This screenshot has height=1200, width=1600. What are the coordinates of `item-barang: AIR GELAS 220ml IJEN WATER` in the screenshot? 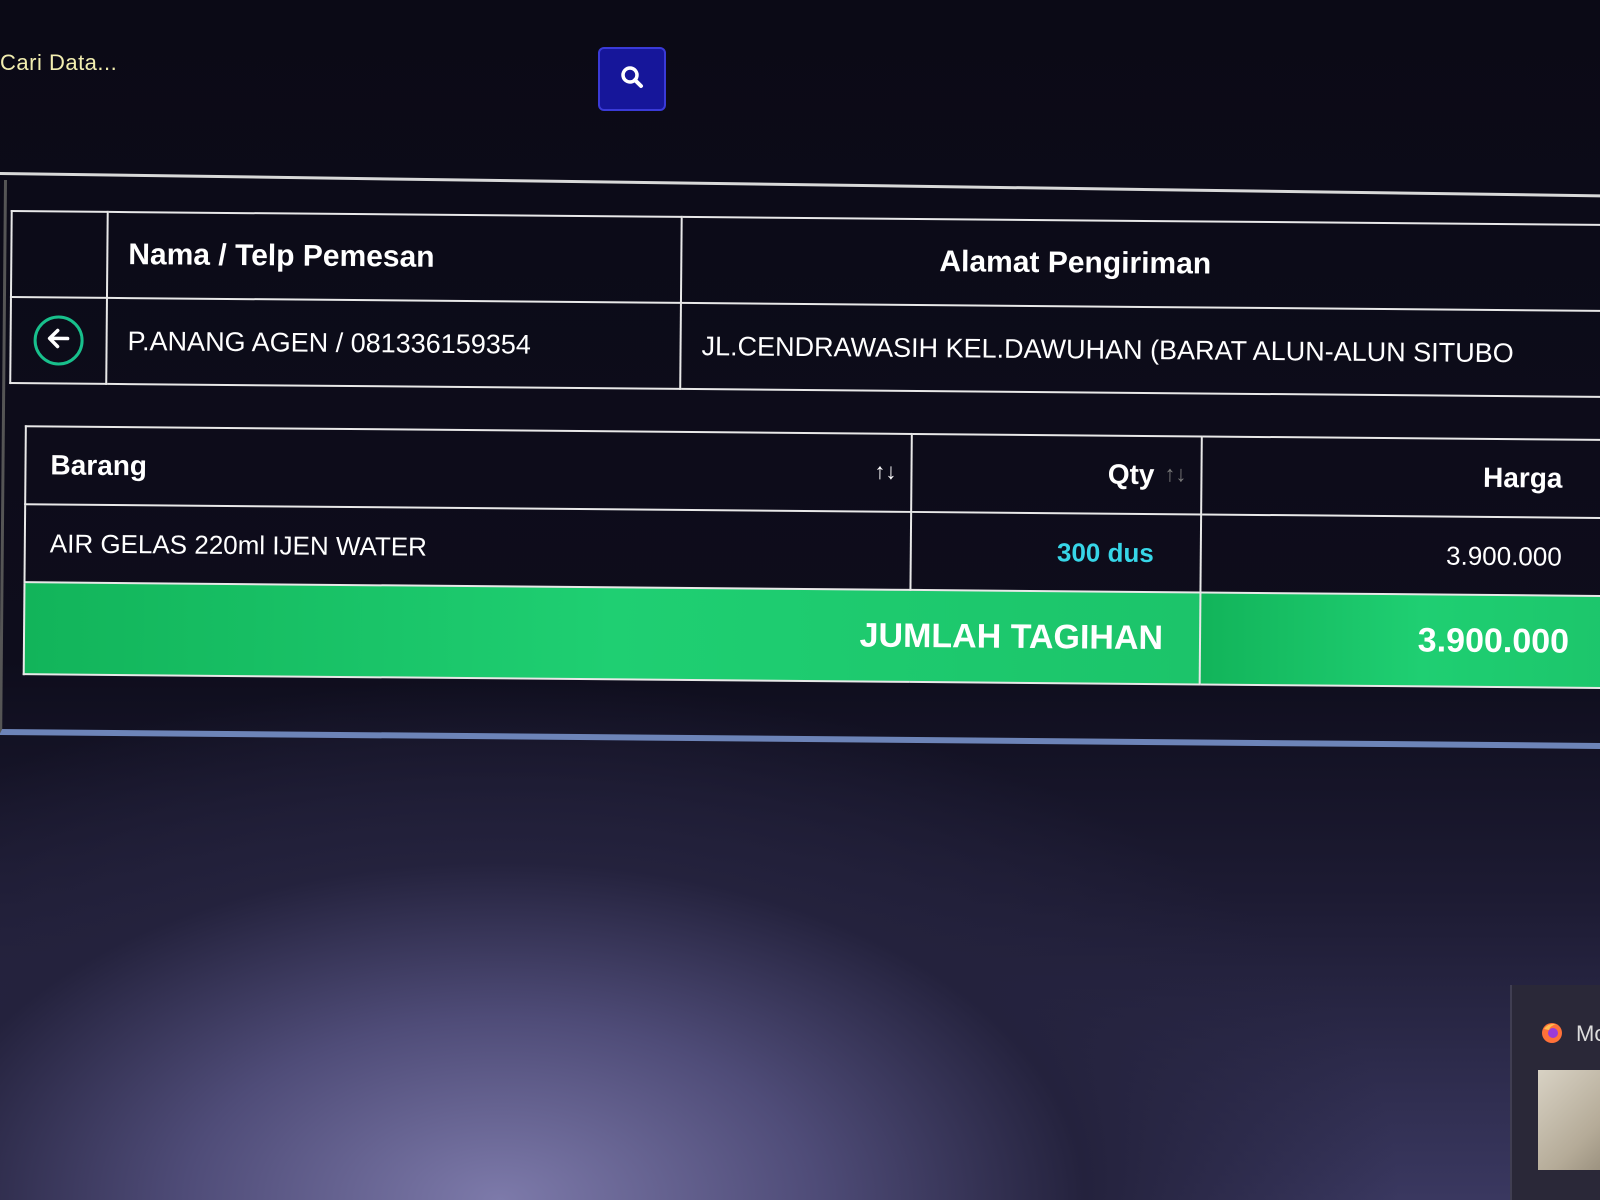 It's located at (468, 547).